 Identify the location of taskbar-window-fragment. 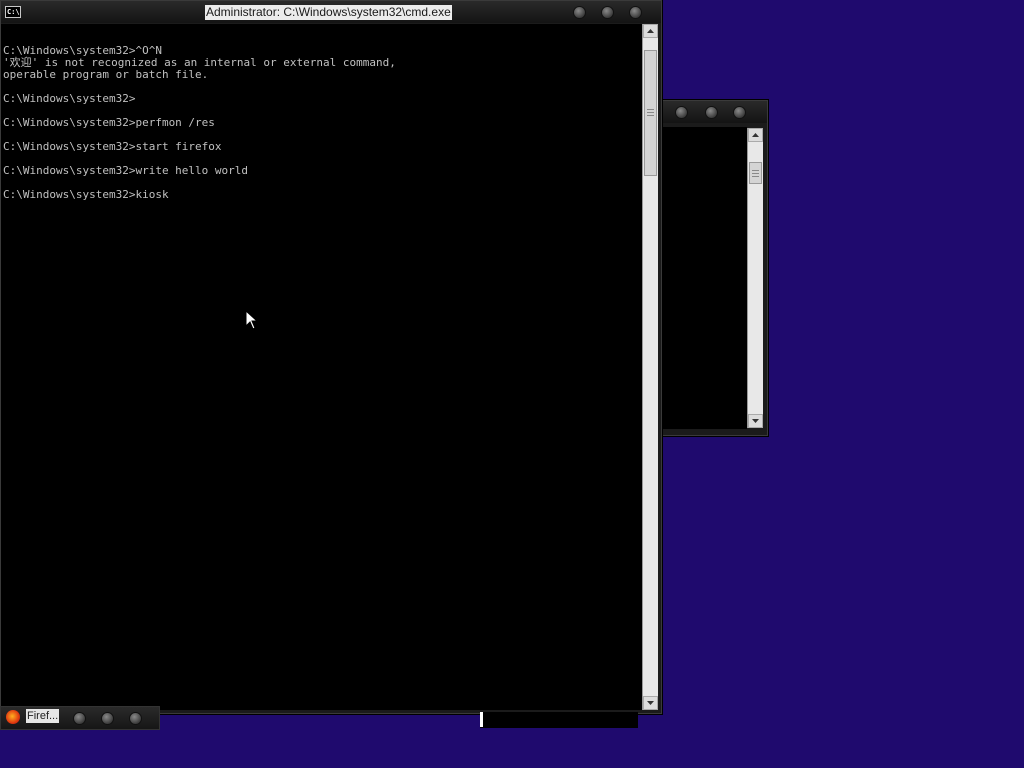
(559, 720).